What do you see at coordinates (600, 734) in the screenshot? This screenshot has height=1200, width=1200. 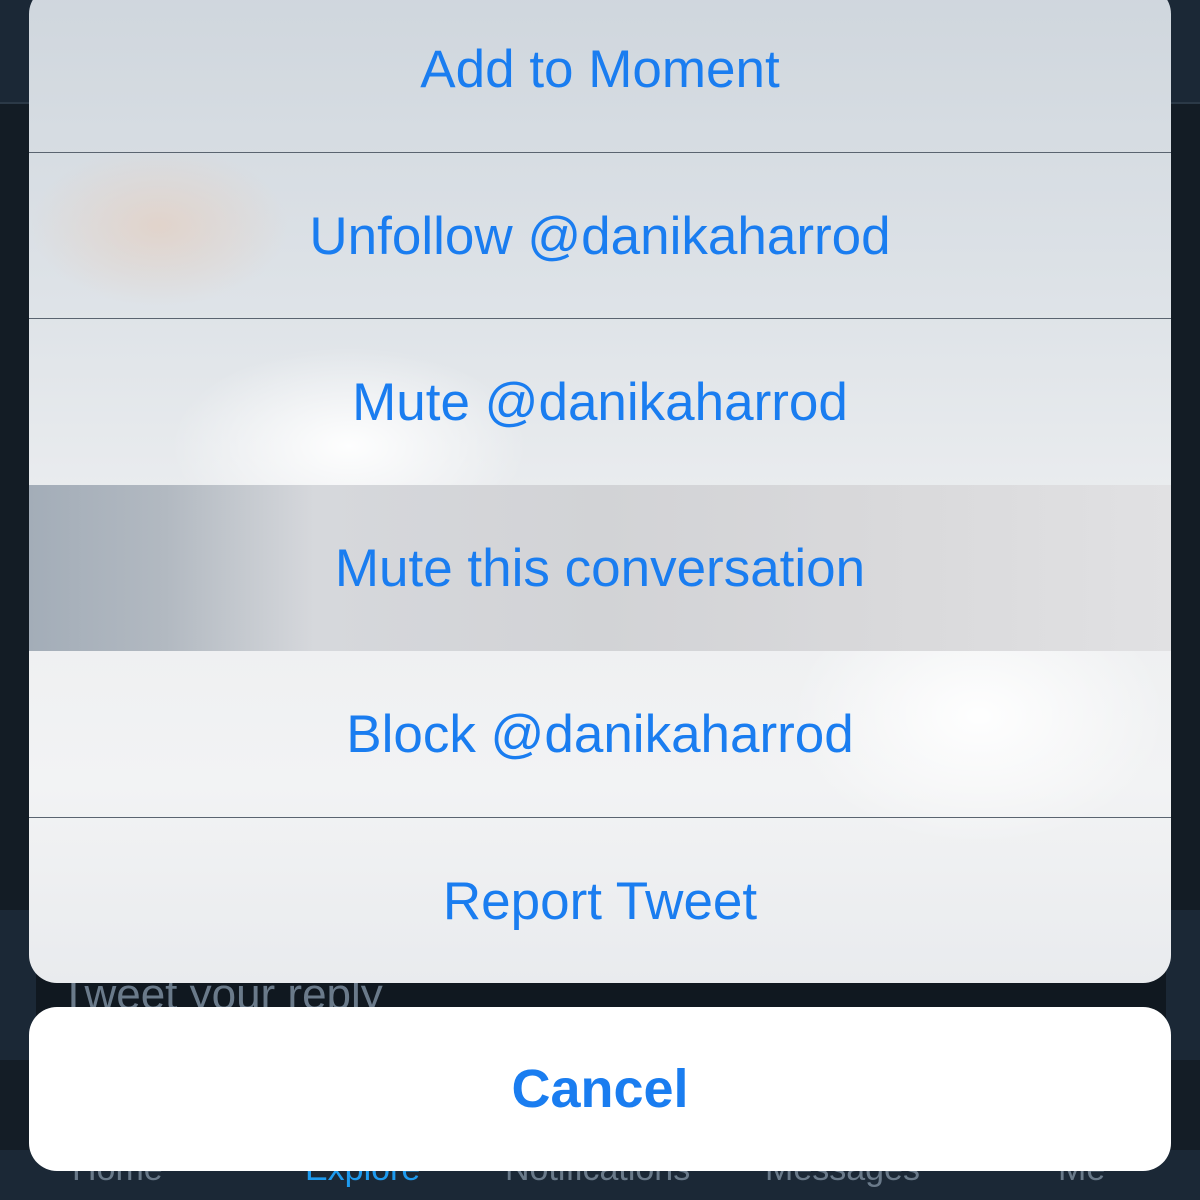 I see `block-user-button: Block @danikaharrod` at bounding box center [600, 734].